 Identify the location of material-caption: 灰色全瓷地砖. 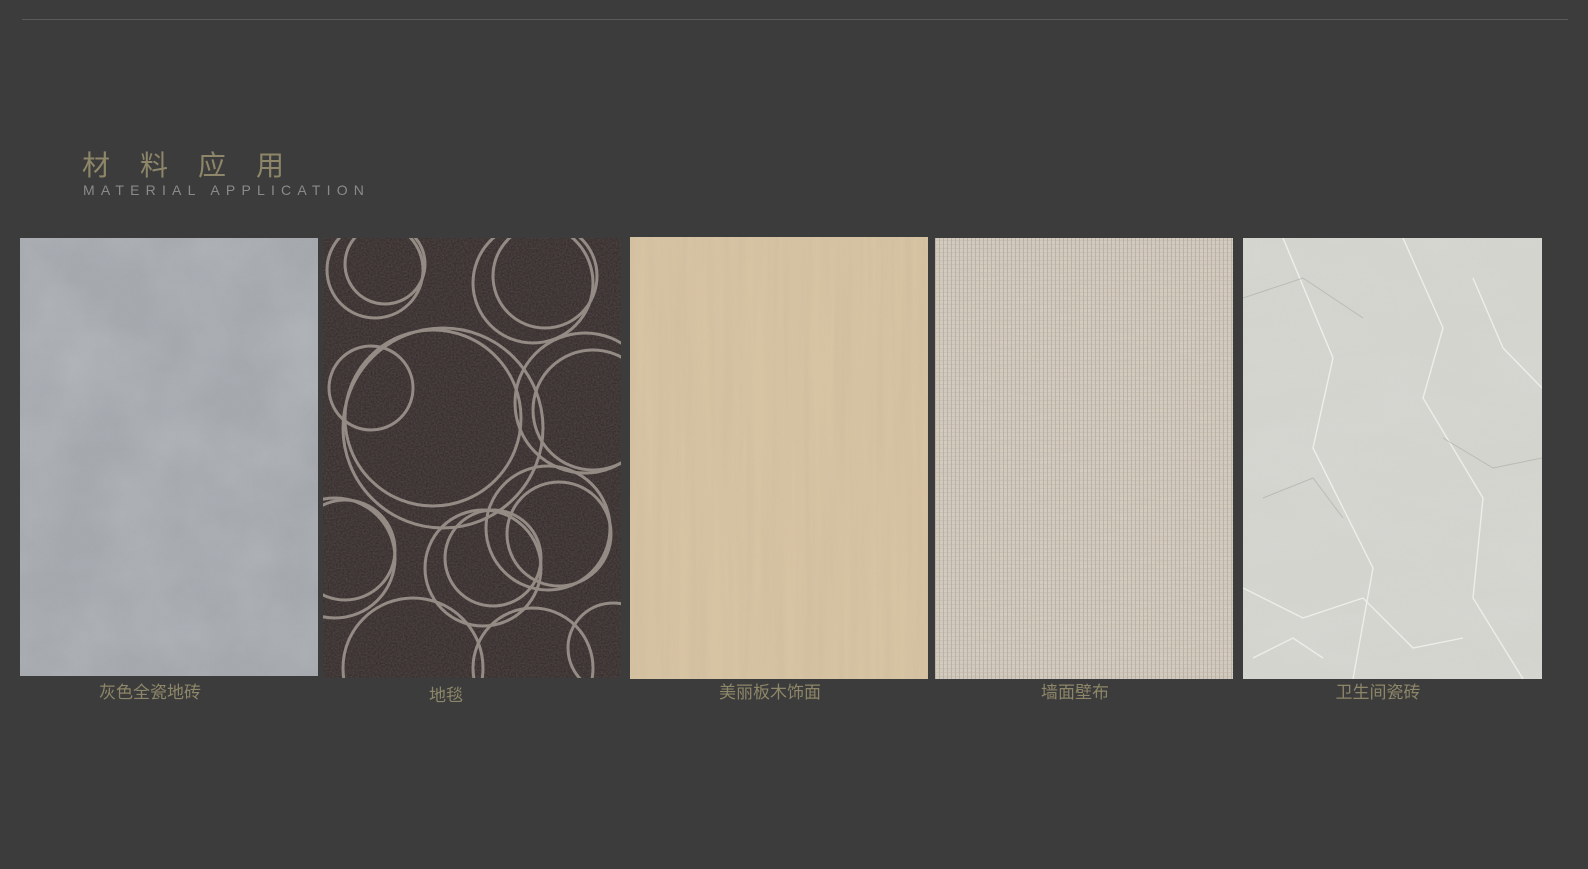
(150, 693).